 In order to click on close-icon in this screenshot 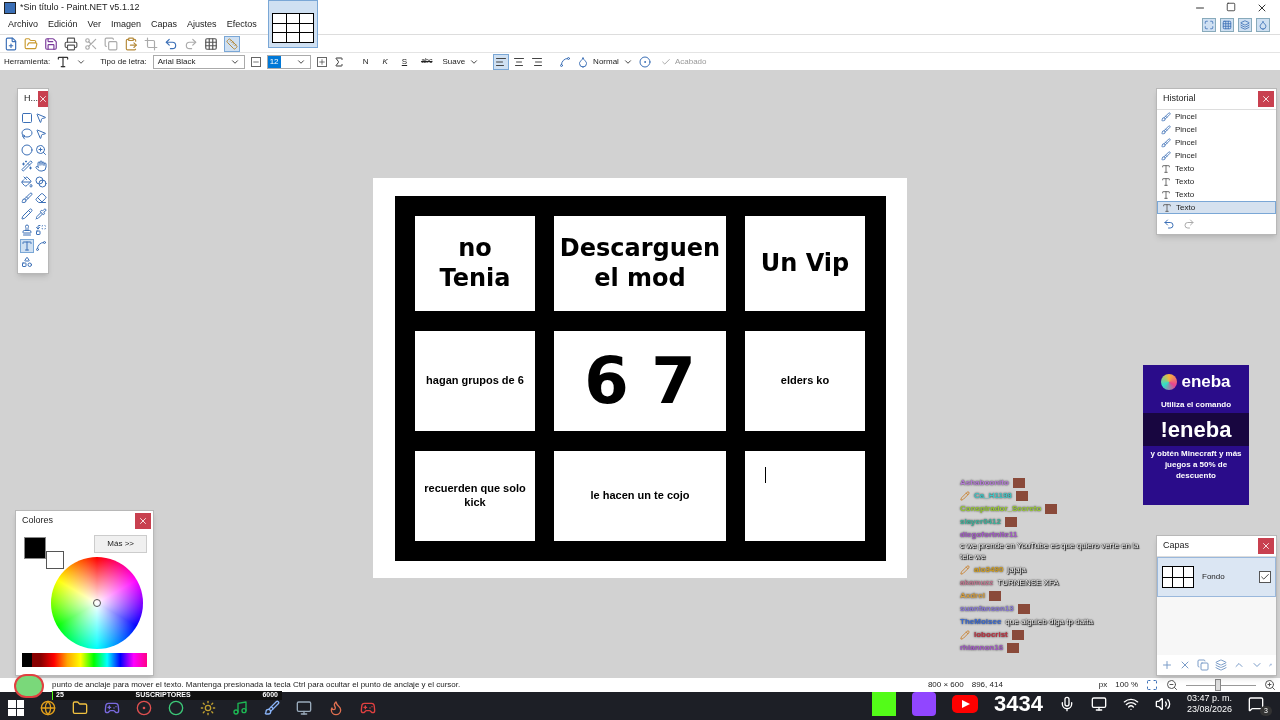, I will do `click(1266, 546)`.